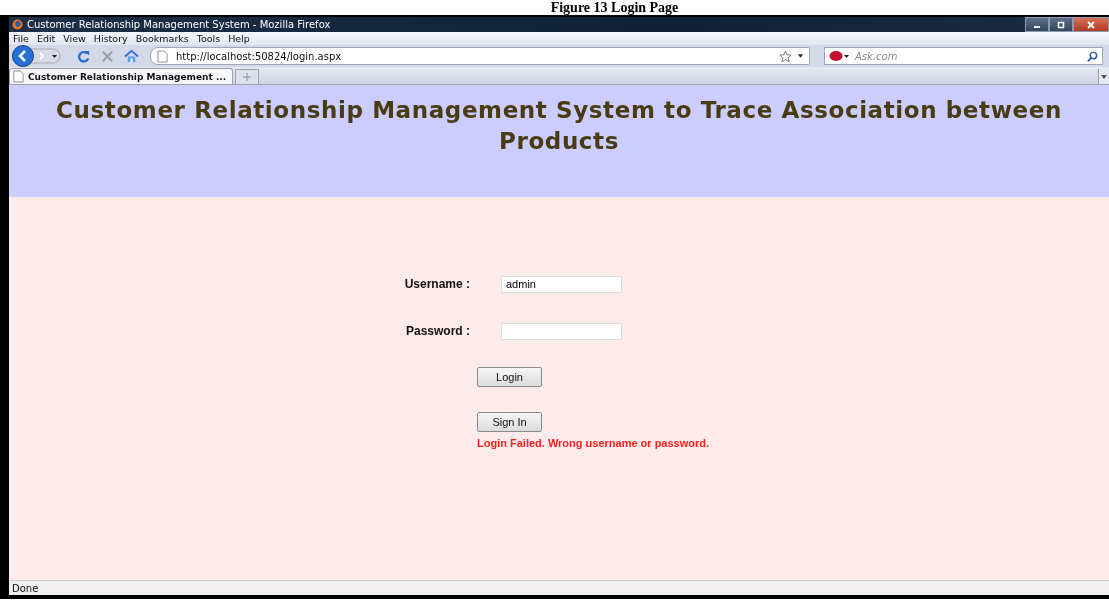  I want to click on menu-item: Edit, so click(46, 38).